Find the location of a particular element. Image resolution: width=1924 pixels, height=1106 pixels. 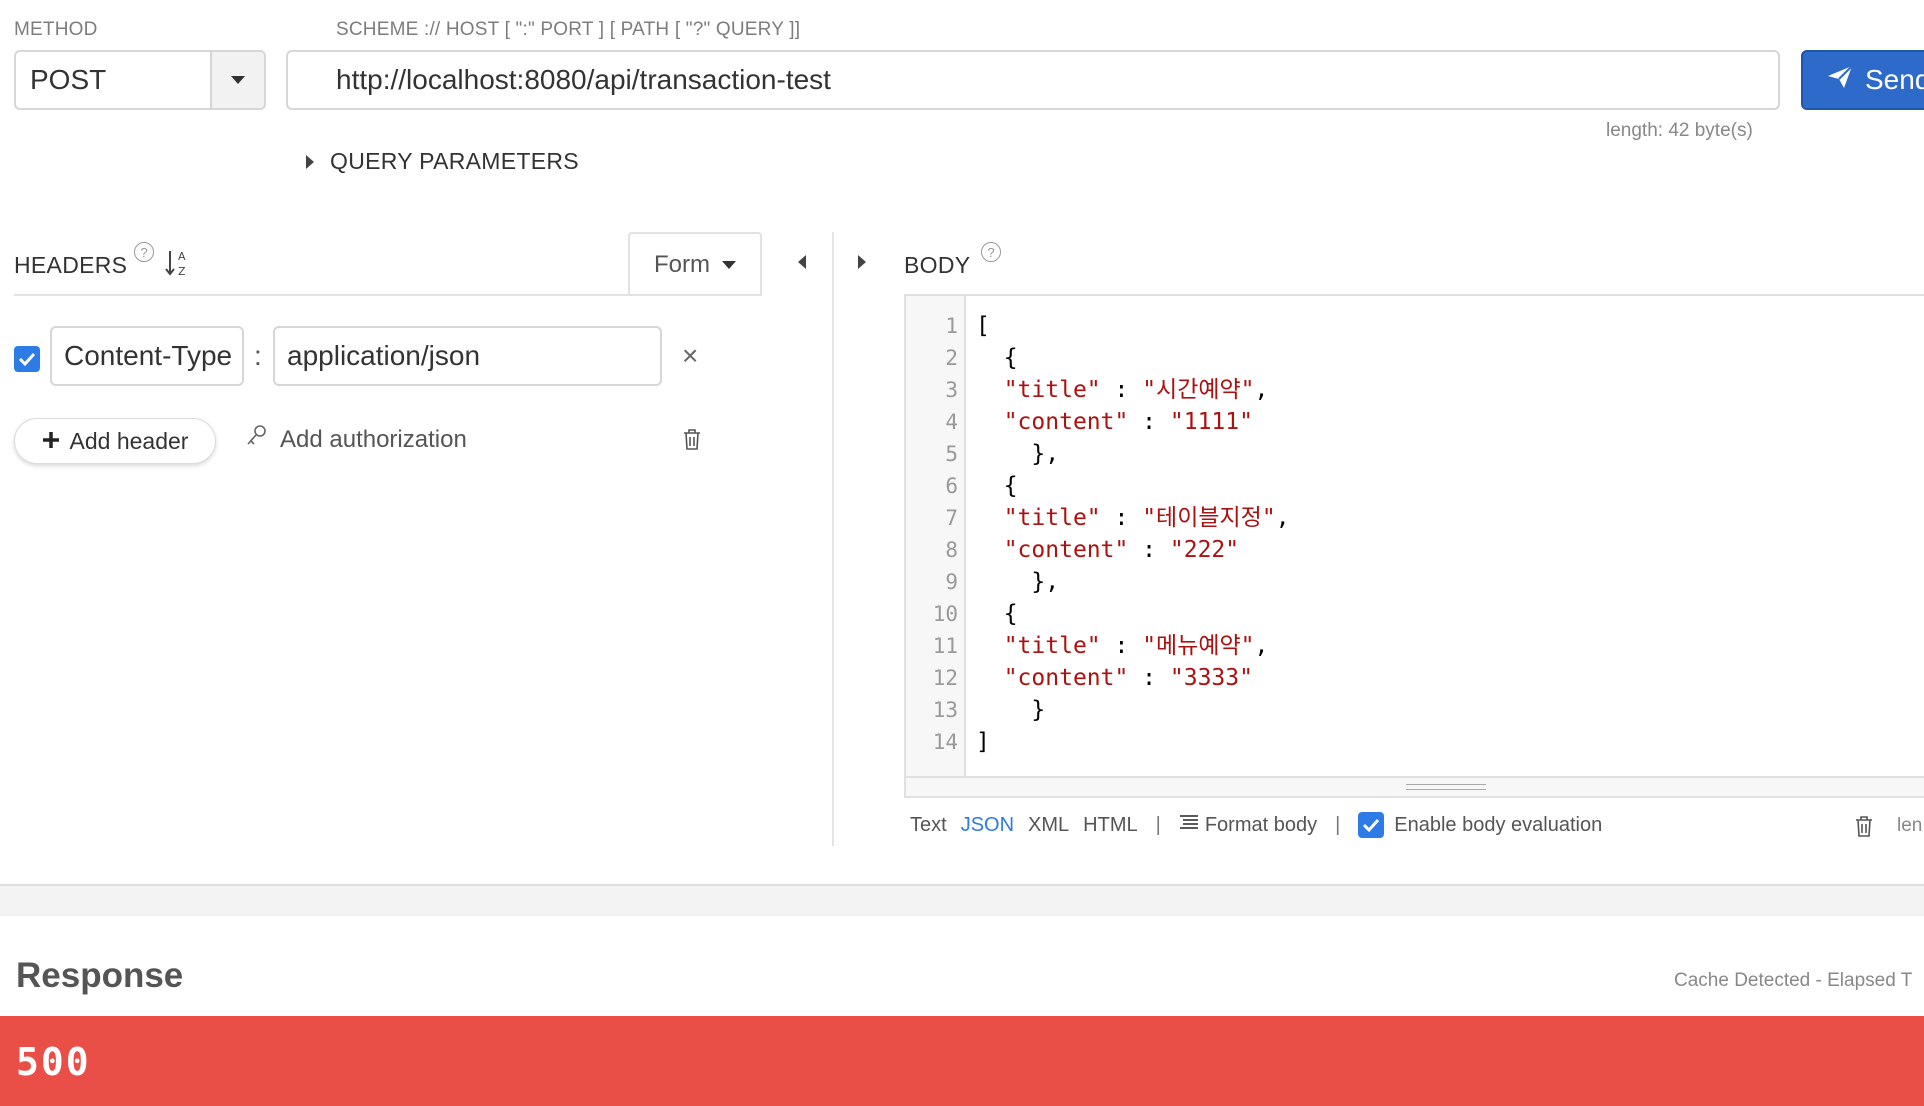

line-number-gutter: 1 2 3 4 5 6 7 8 9 10 11 12 13 14 is located at coordinates (936, 537).